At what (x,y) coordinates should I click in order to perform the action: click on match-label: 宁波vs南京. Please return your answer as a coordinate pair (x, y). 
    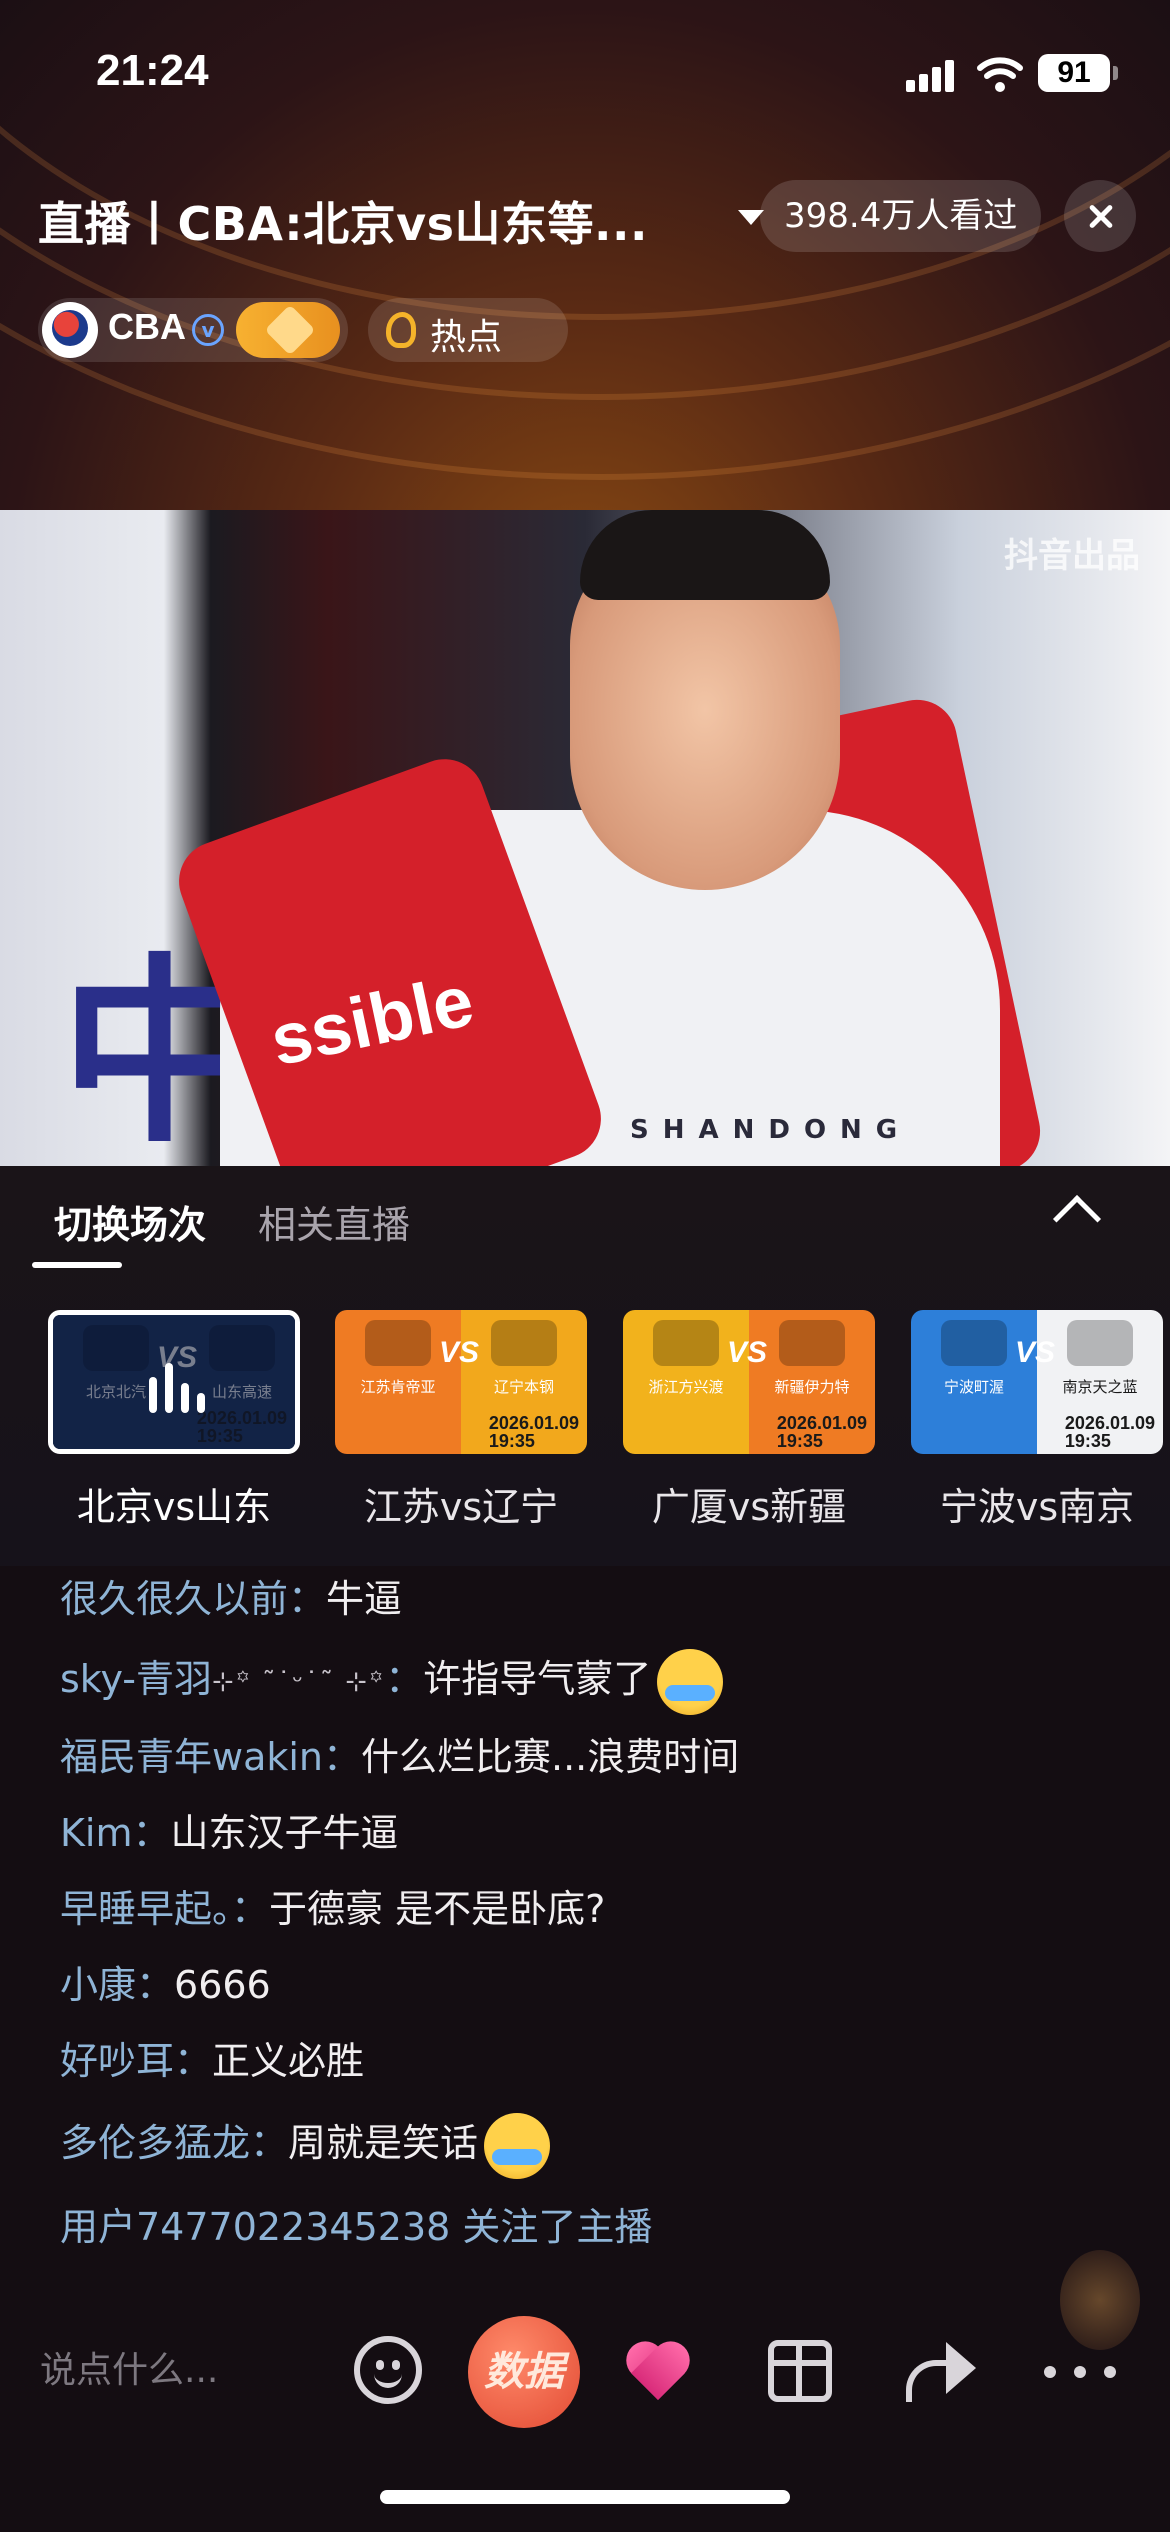
    Looking at the image, I should click on (1037, 1503).